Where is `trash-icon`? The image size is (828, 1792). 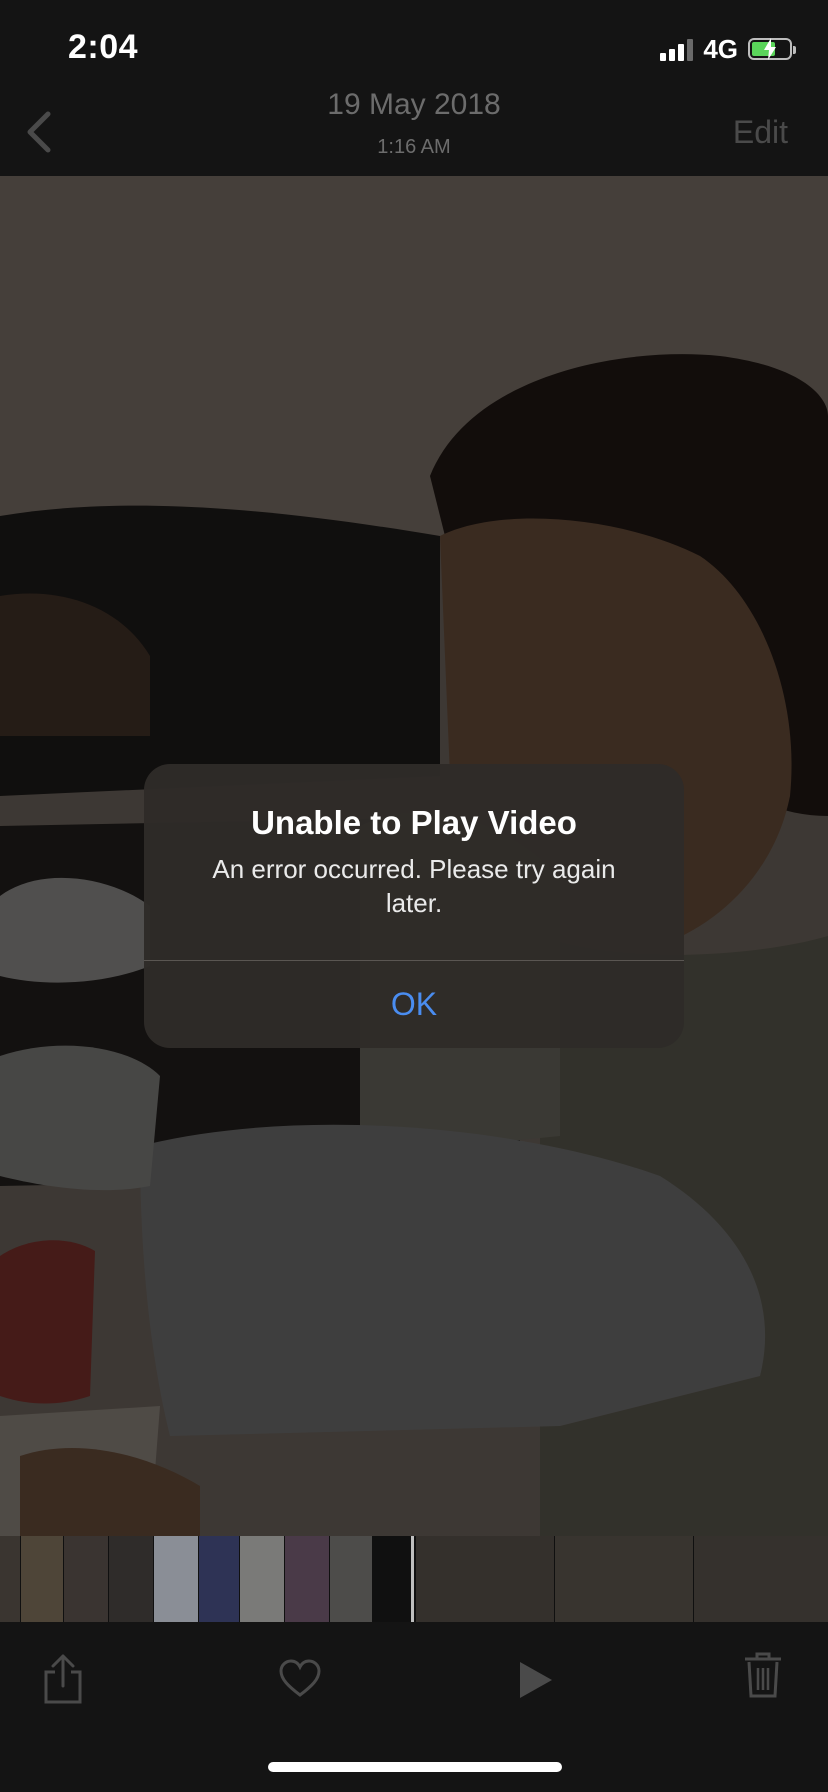
trash-icon is located at coordinates (763, 1675).